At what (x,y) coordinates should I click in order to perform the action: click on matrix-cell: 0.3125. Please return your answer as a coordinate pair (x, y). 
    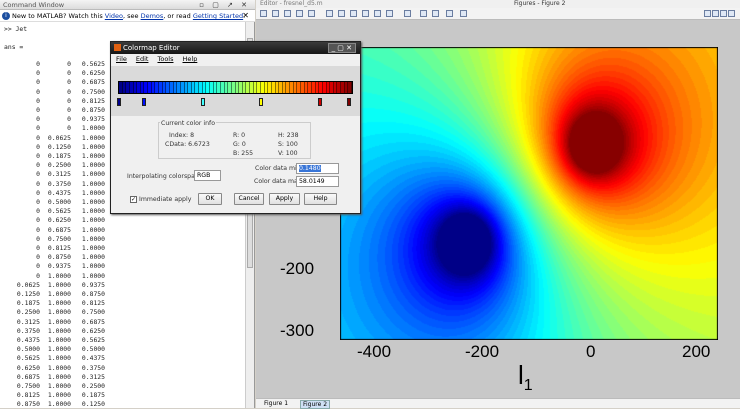
    Looking at the image, I should click on (93, 376).